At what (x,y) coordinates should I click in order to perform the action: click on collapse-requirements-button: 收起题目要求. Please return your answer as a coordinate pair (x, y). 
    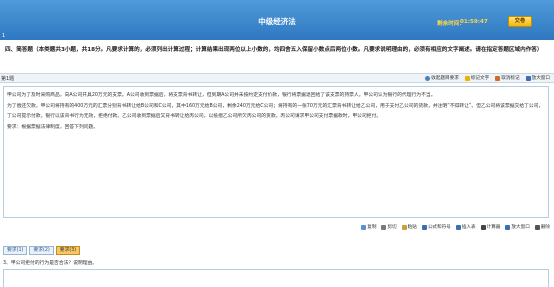
    Looking at the image, I should click on (442, 78).